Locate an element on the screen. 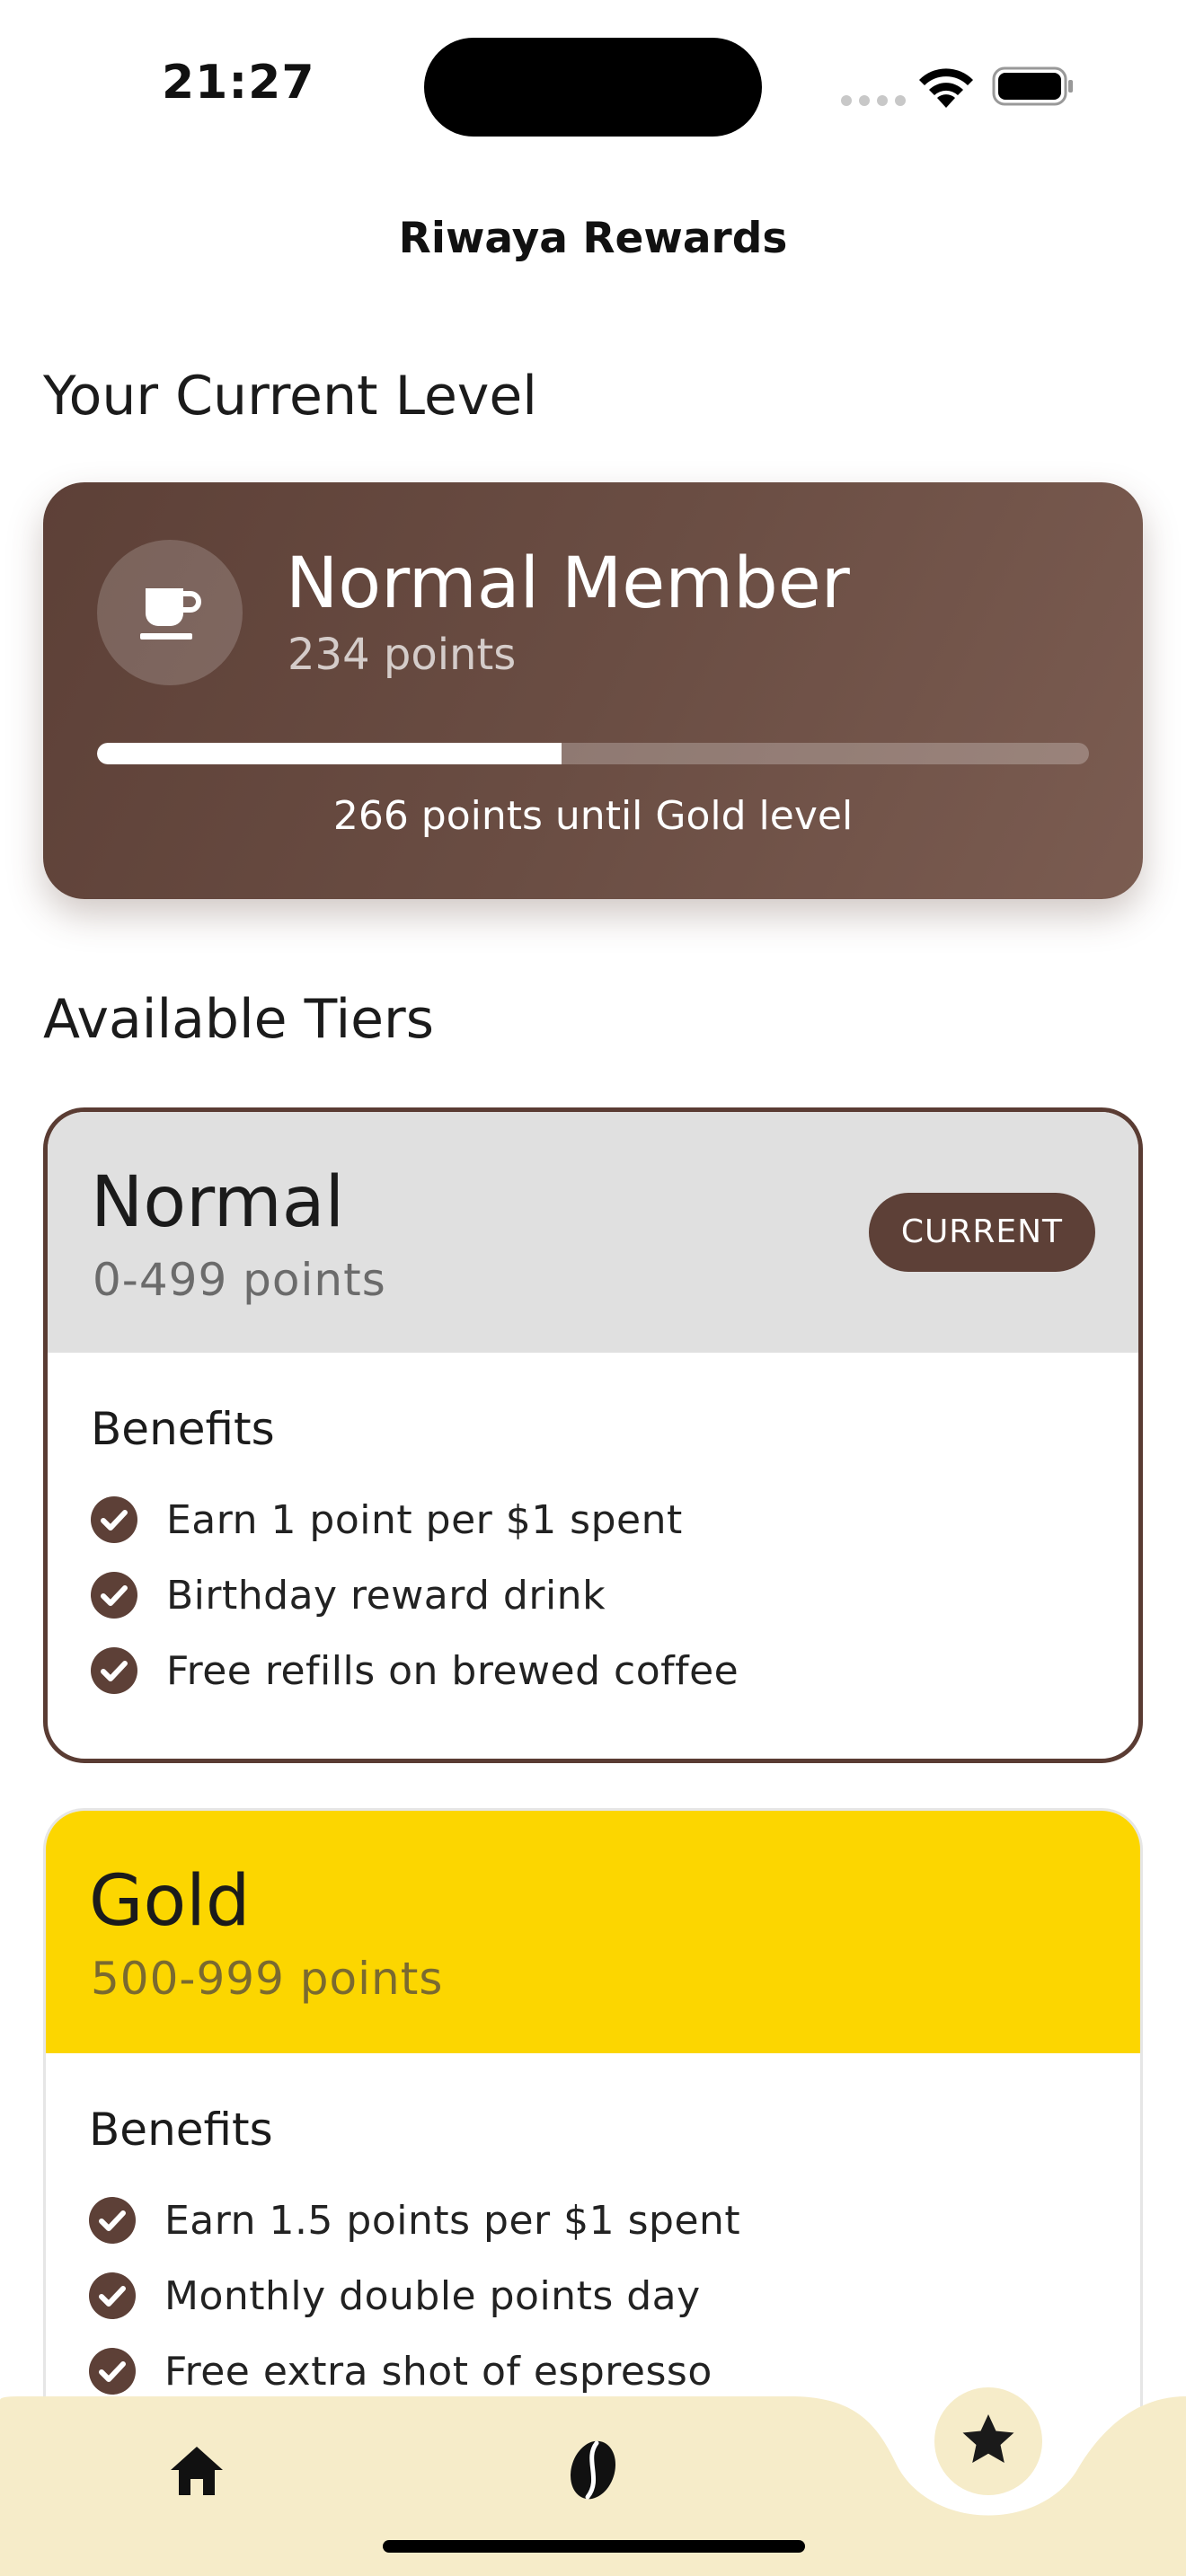  rewards-tab-button is located at coordinates (988, 2441).